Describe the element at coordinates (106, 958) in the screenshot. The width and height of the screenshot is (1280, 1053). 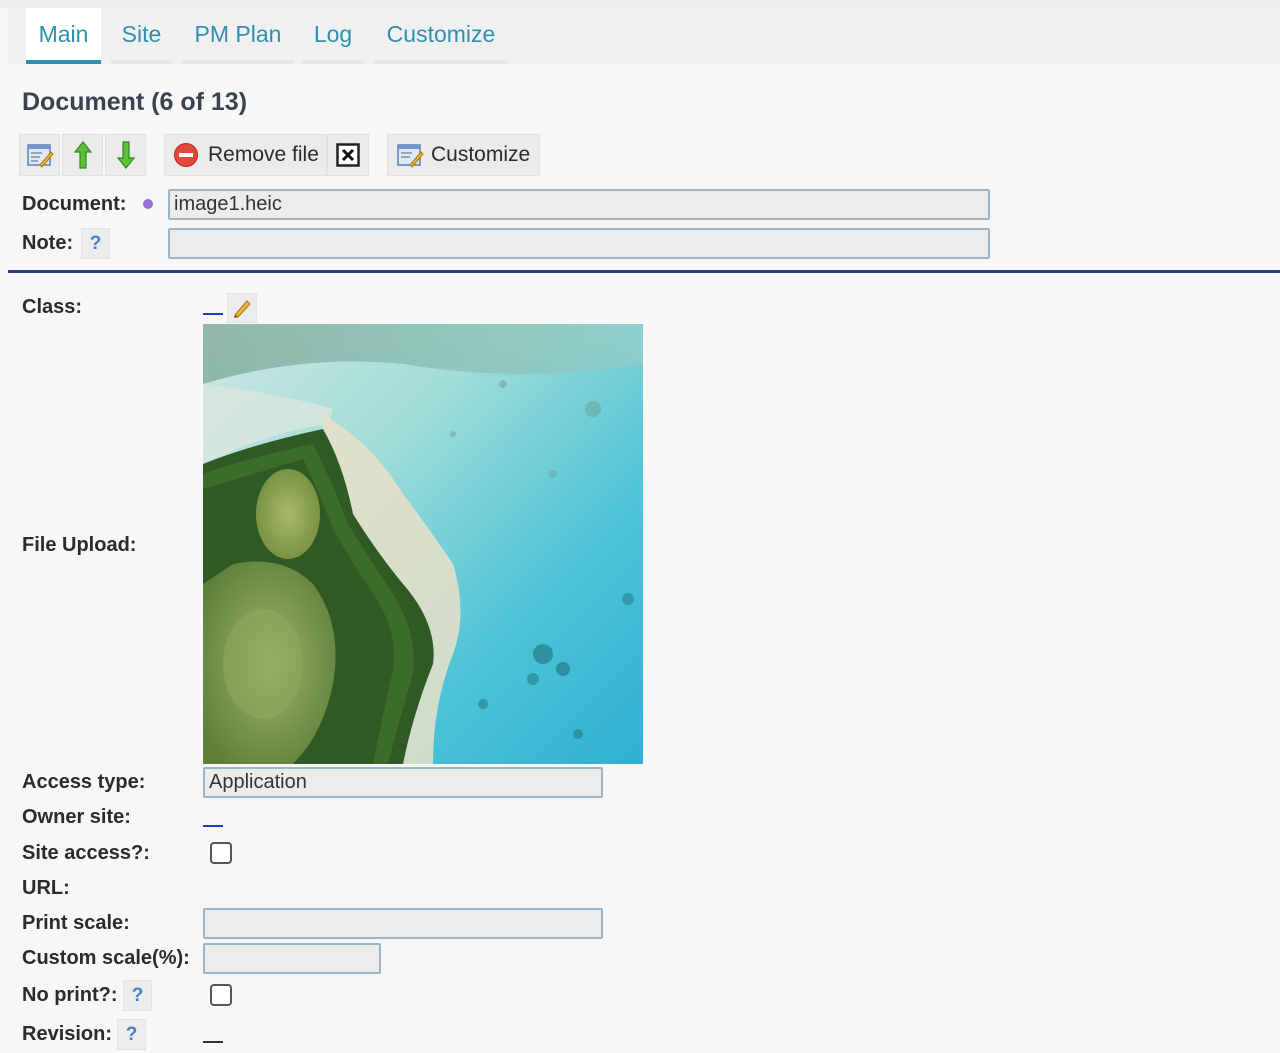
I see `custom-scale-label: Custom scale(%):` at that location.